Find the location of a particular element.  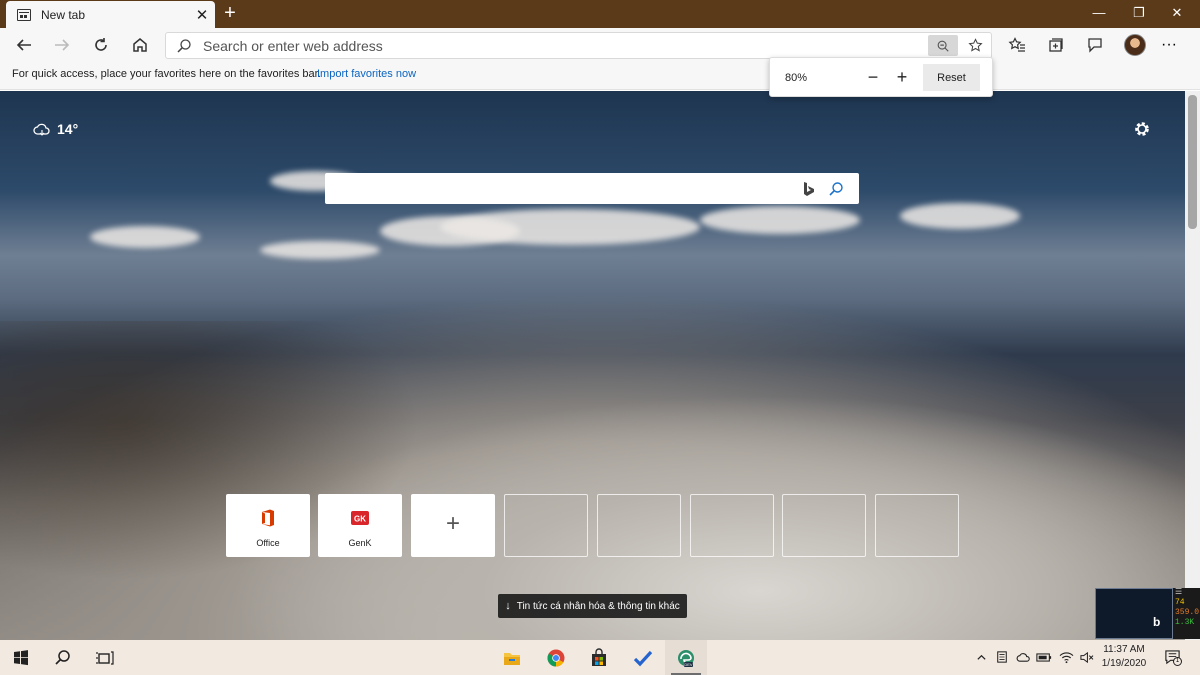

more-icon: ··· is located at coordinates (1169, 45).